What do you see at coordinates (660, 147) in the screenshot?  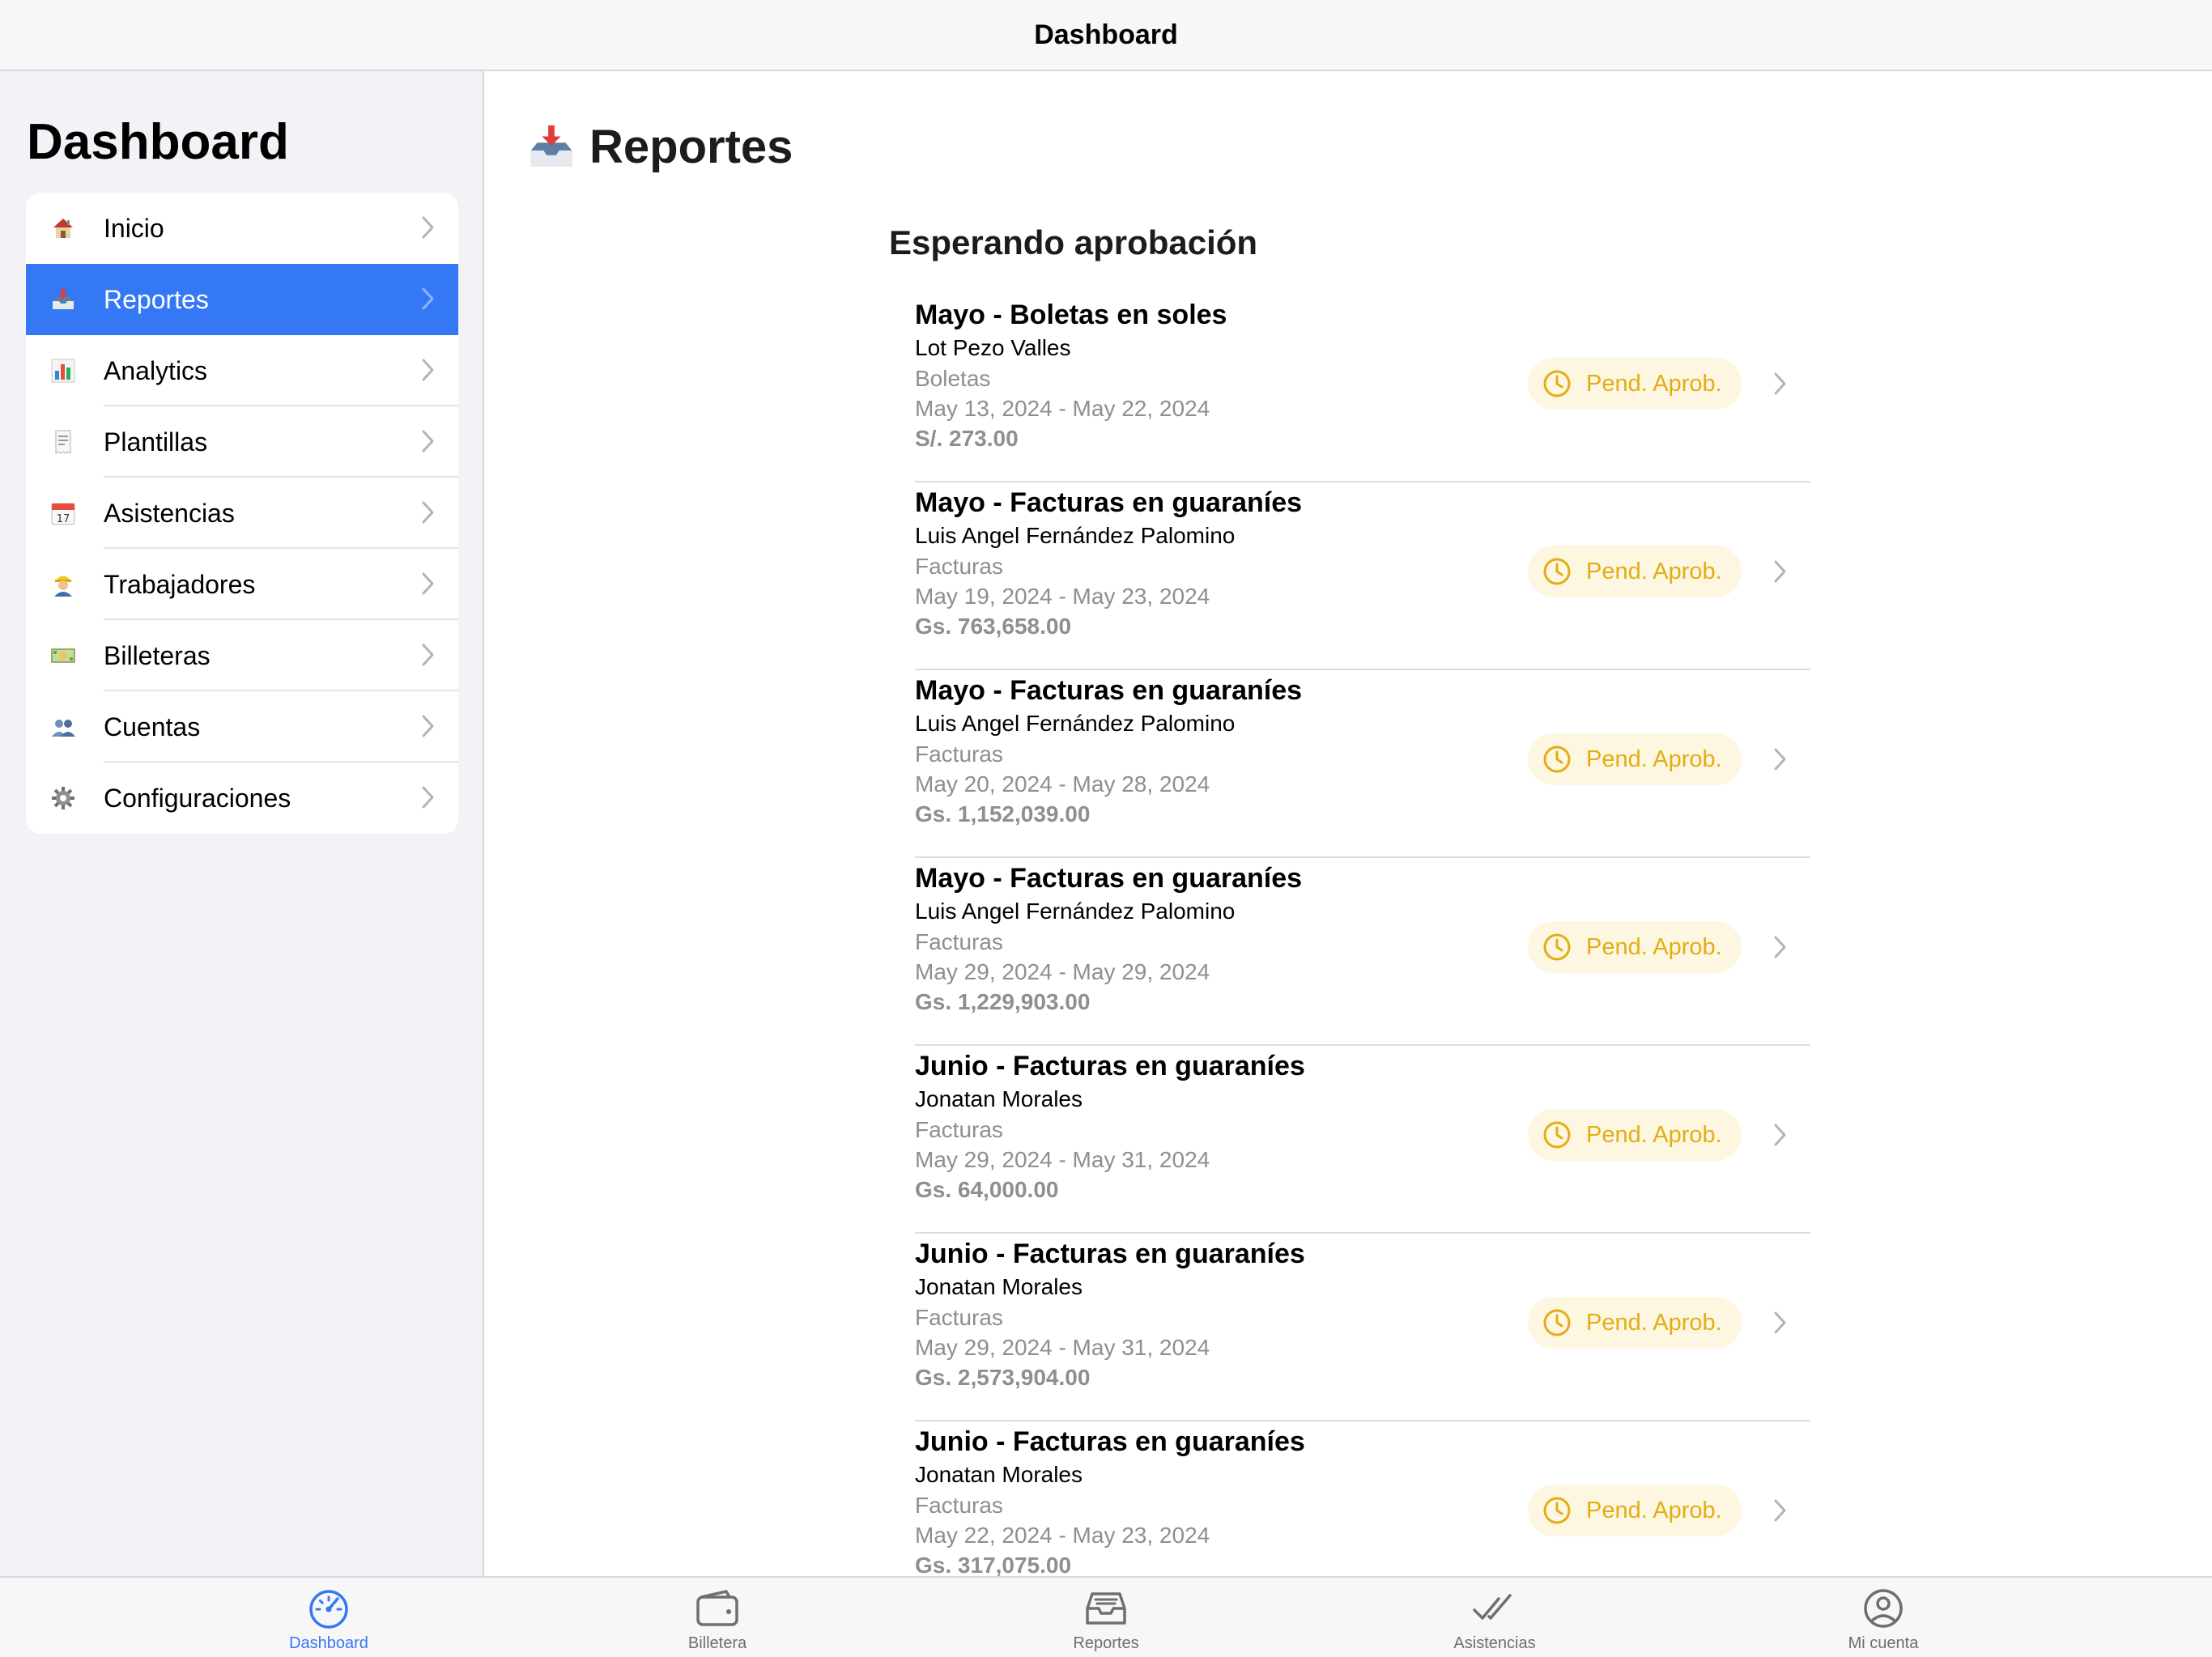 I see `page-header: Reportes` at bounding box center [660, 147].